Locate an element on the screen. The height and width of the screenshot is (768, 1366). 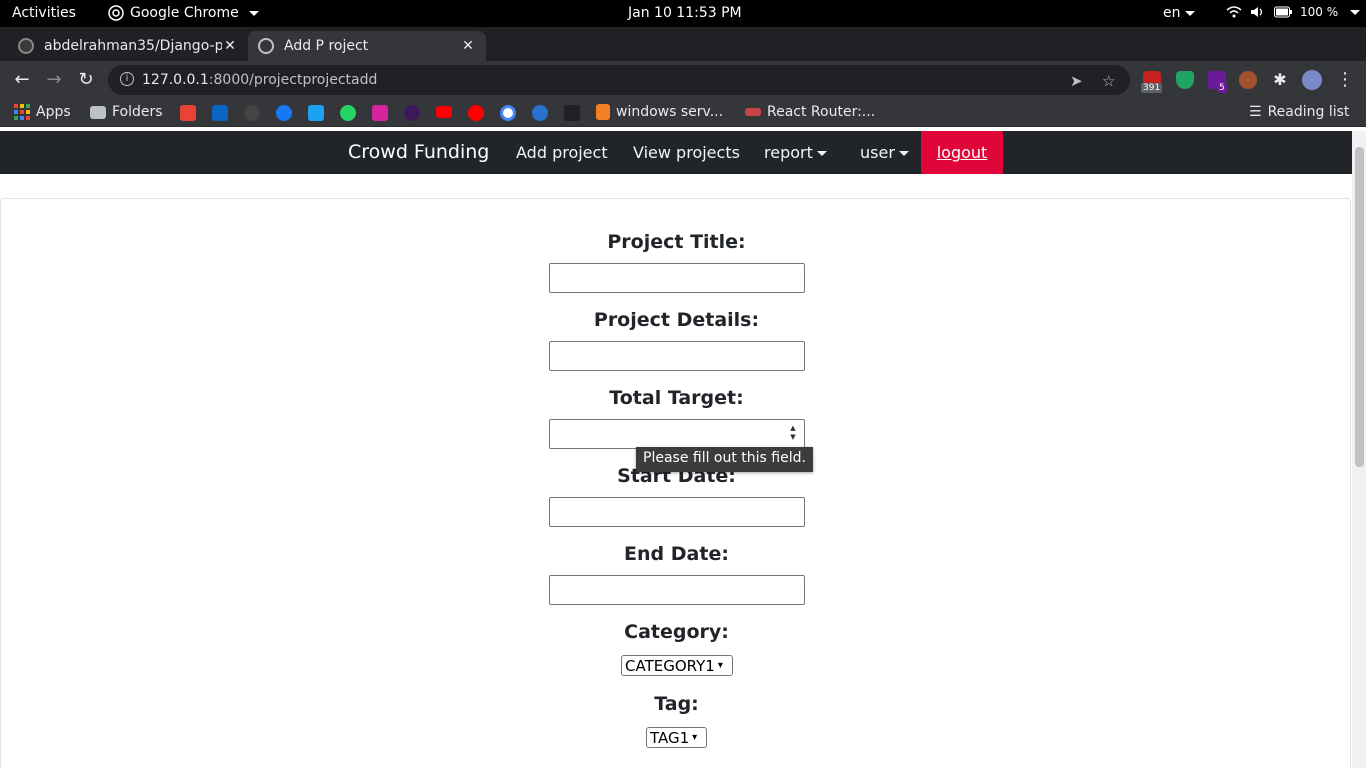
tab-github: abdelrahman35/Django-p ✕ is located at coordinates (128, 46).